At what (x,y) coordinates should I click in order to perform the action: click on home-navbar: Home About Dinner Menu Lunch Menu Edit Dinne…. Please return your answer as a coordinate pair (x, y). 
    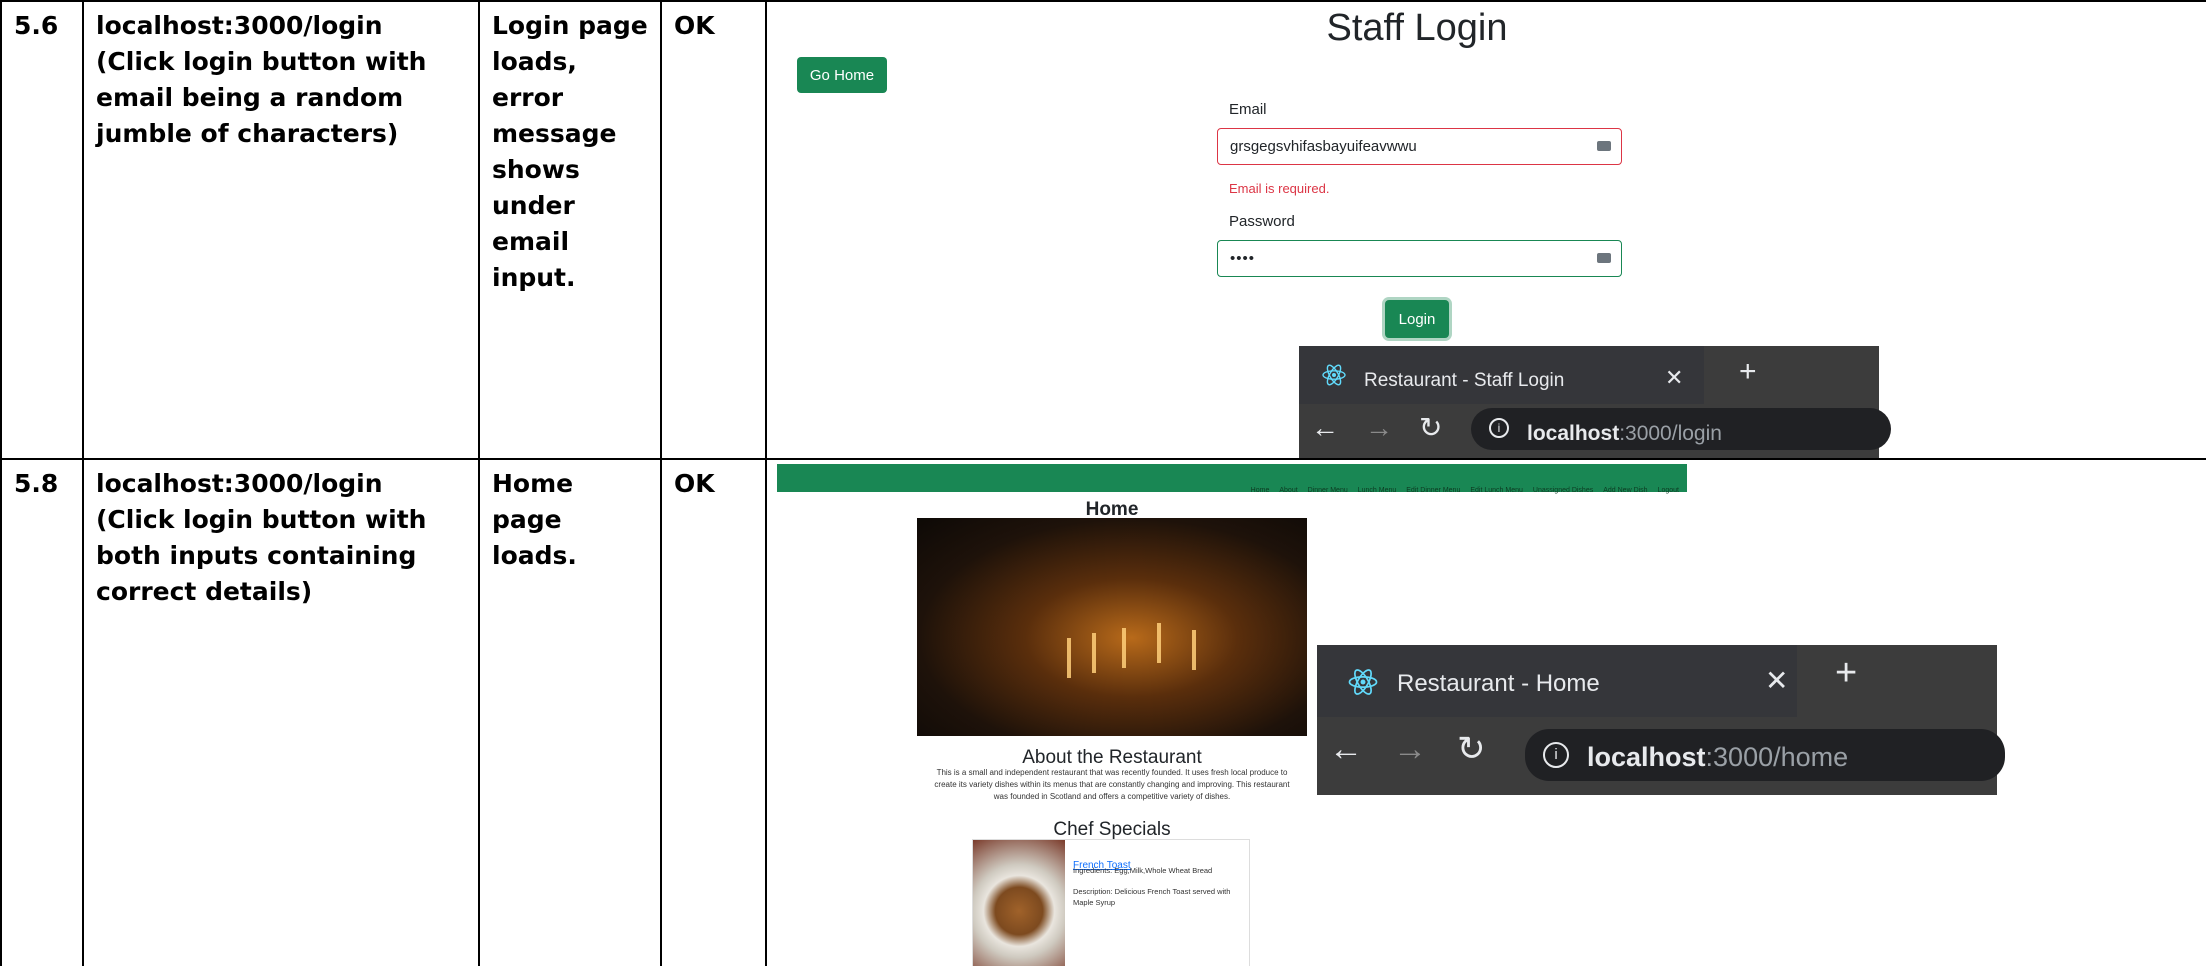
    Looking at the image, I should click on (1232, 479).